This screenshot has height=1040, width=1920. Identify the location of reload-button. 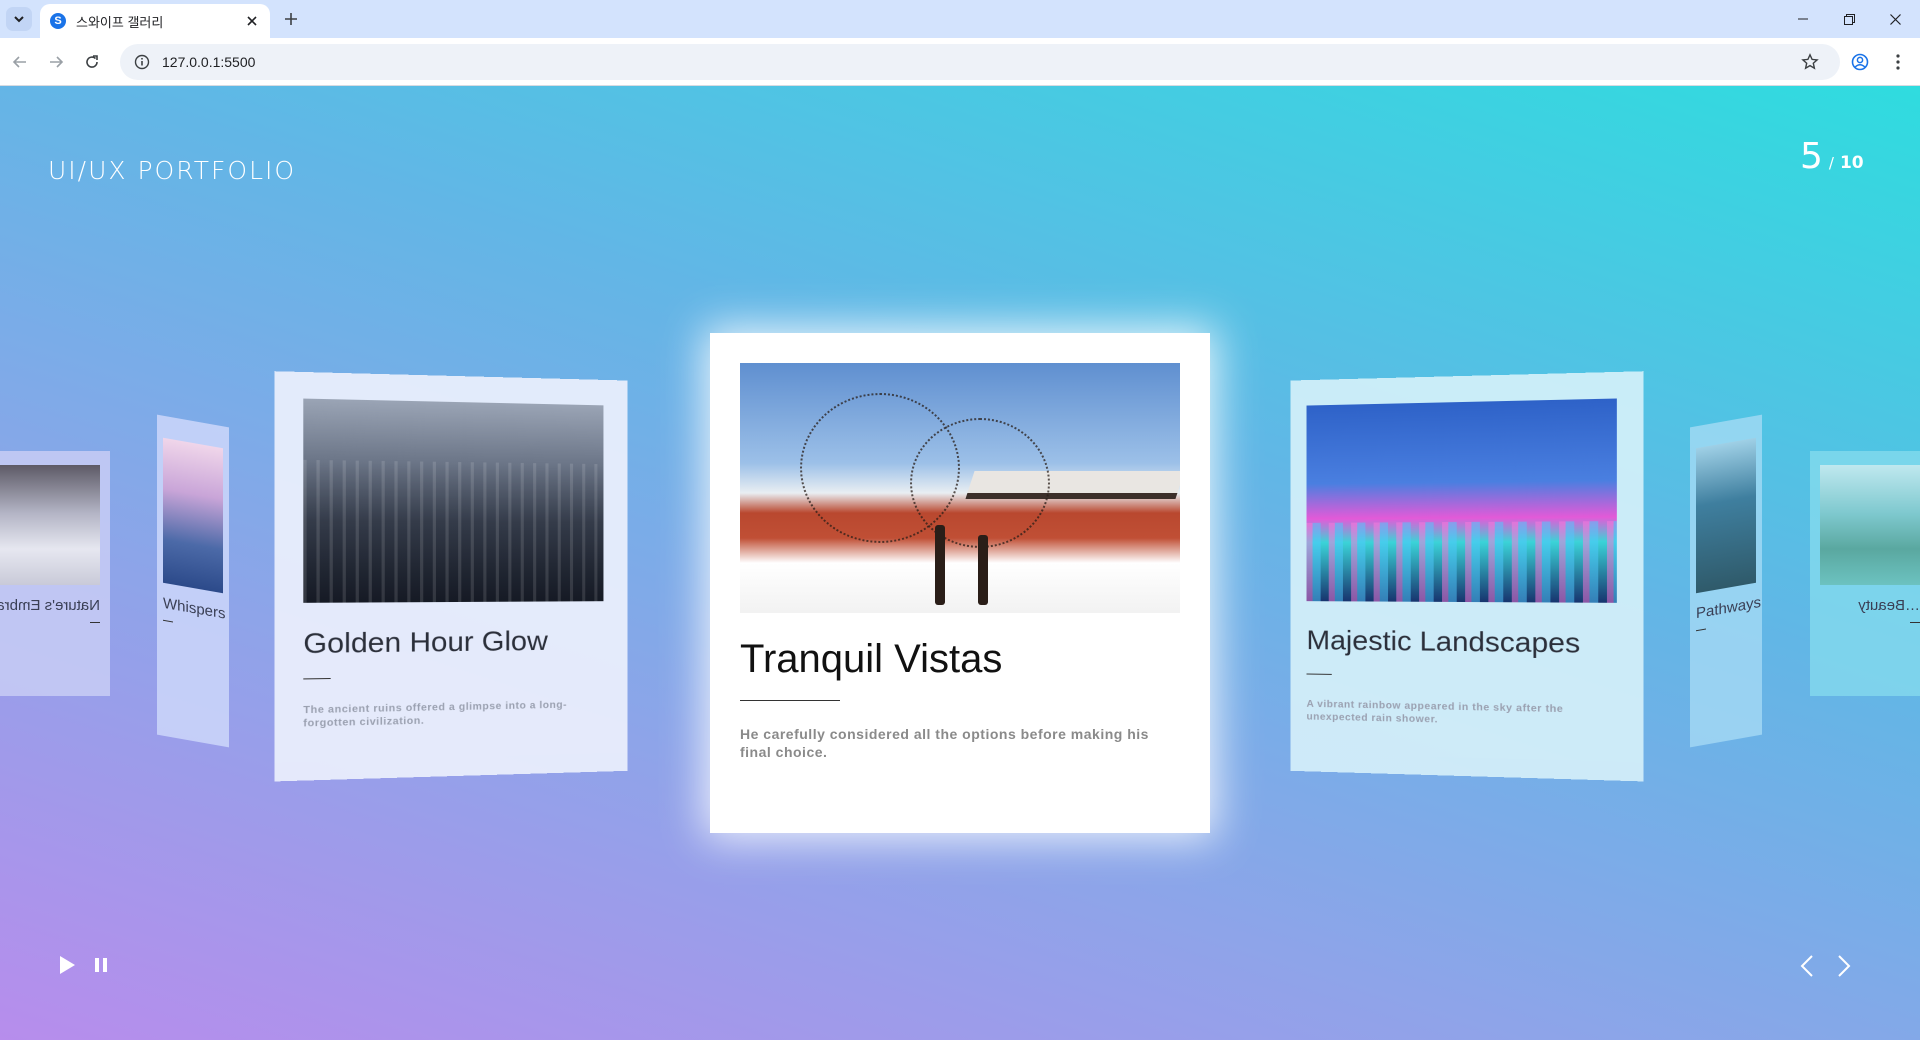
(92, 62).